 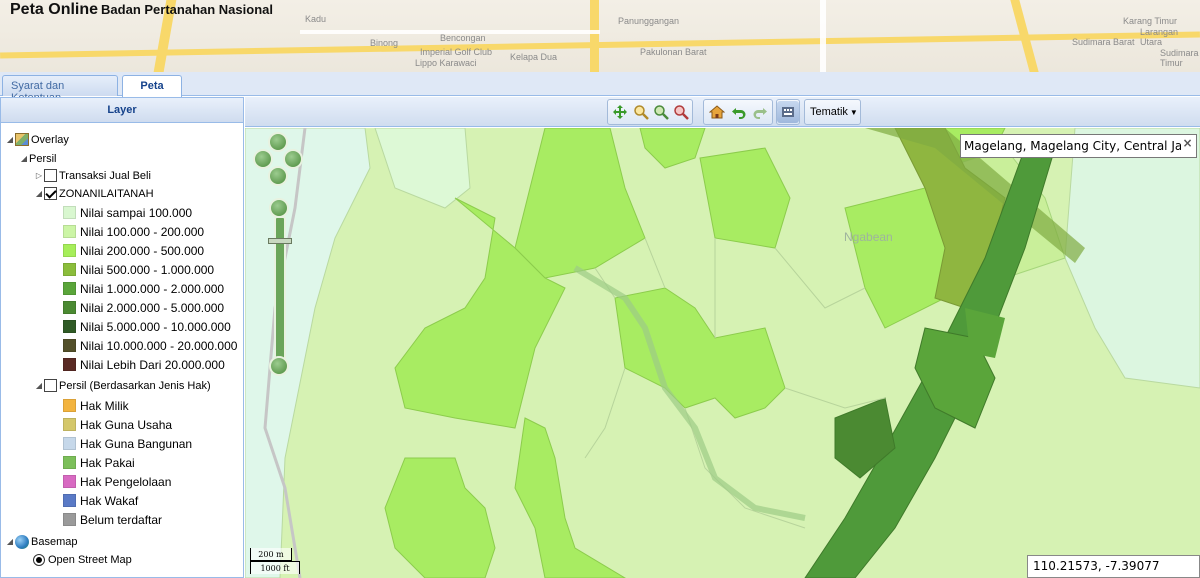 What do you see at coordinates (594, 36) in the screenshot?
I see `map-road` at bounding box center [594, 36].